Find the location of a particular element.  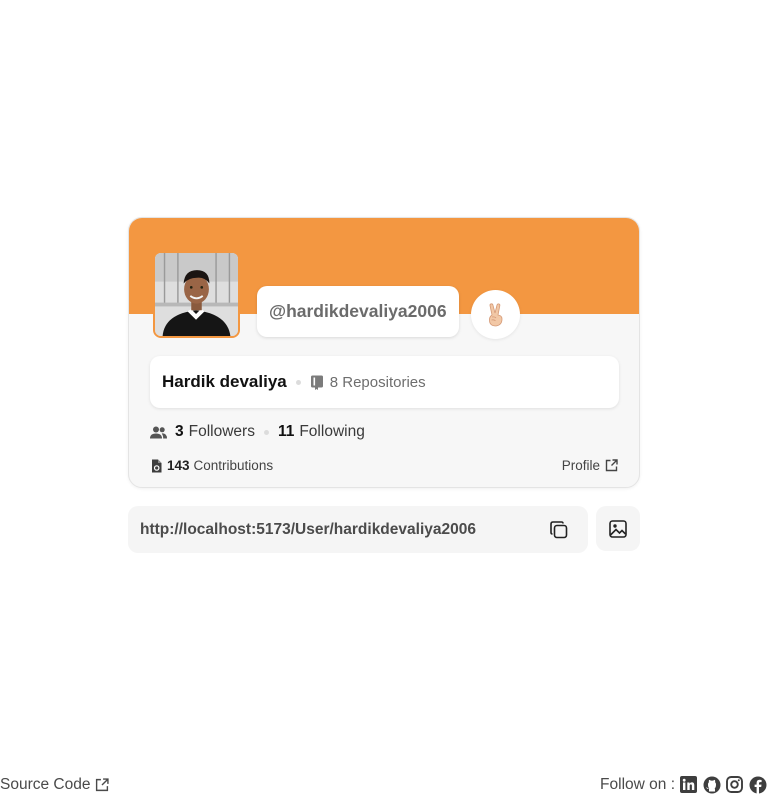

instagram-icon is located at coordinates (734, 784).